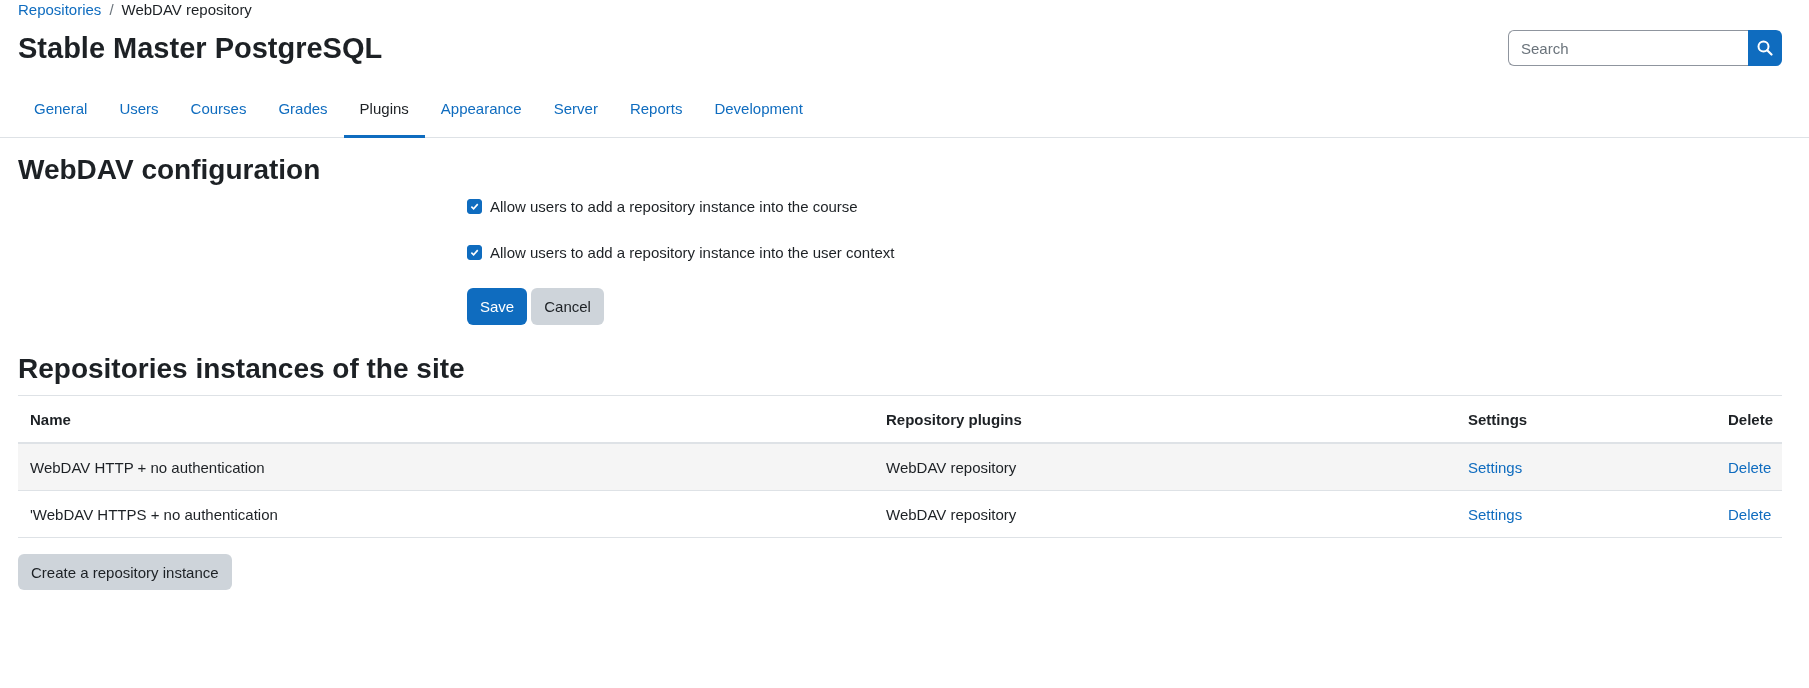 The width and height of the screenshot is (1809, 688). What do you see at coordinates (497, 306) in the screenshot?
I see `save-button: Save` at bounding box center [497, 306].